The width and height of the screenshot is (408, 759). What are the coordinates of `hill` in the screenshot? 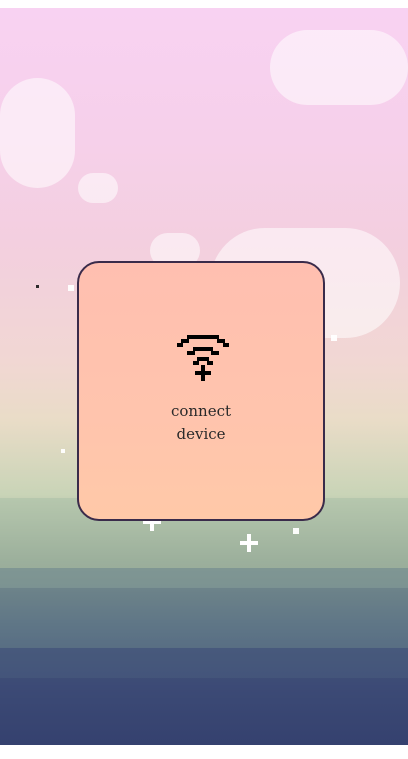 It's located at (204, 696).